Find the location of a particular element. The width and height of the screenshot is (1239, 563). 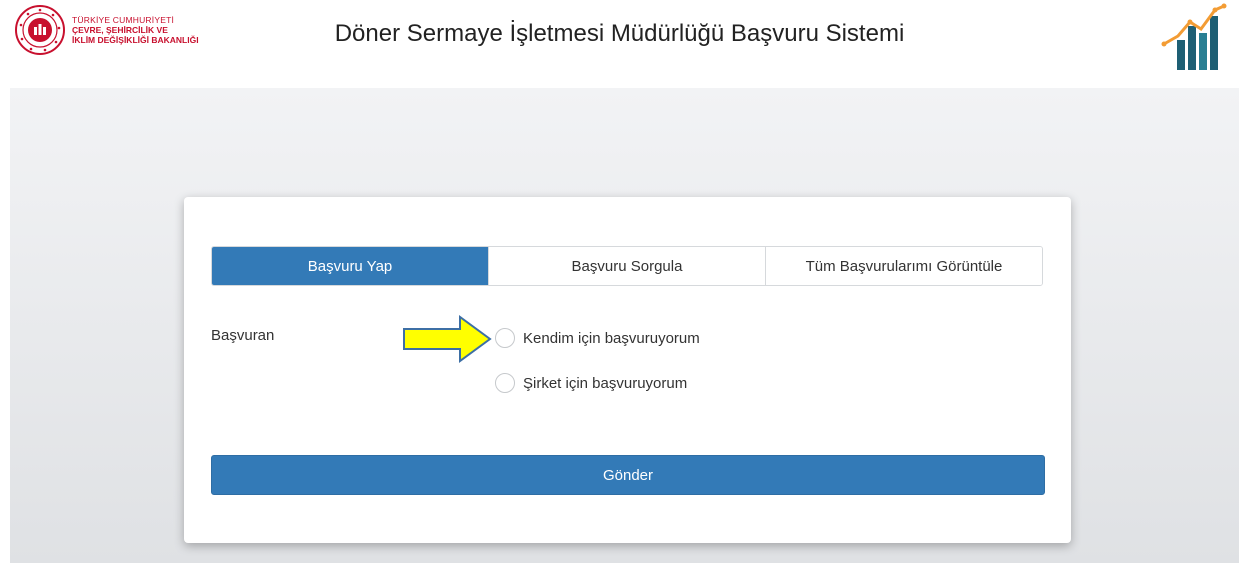

radio-label-company: Şirket için başvuruyorum is located at coordinates (605, 383).